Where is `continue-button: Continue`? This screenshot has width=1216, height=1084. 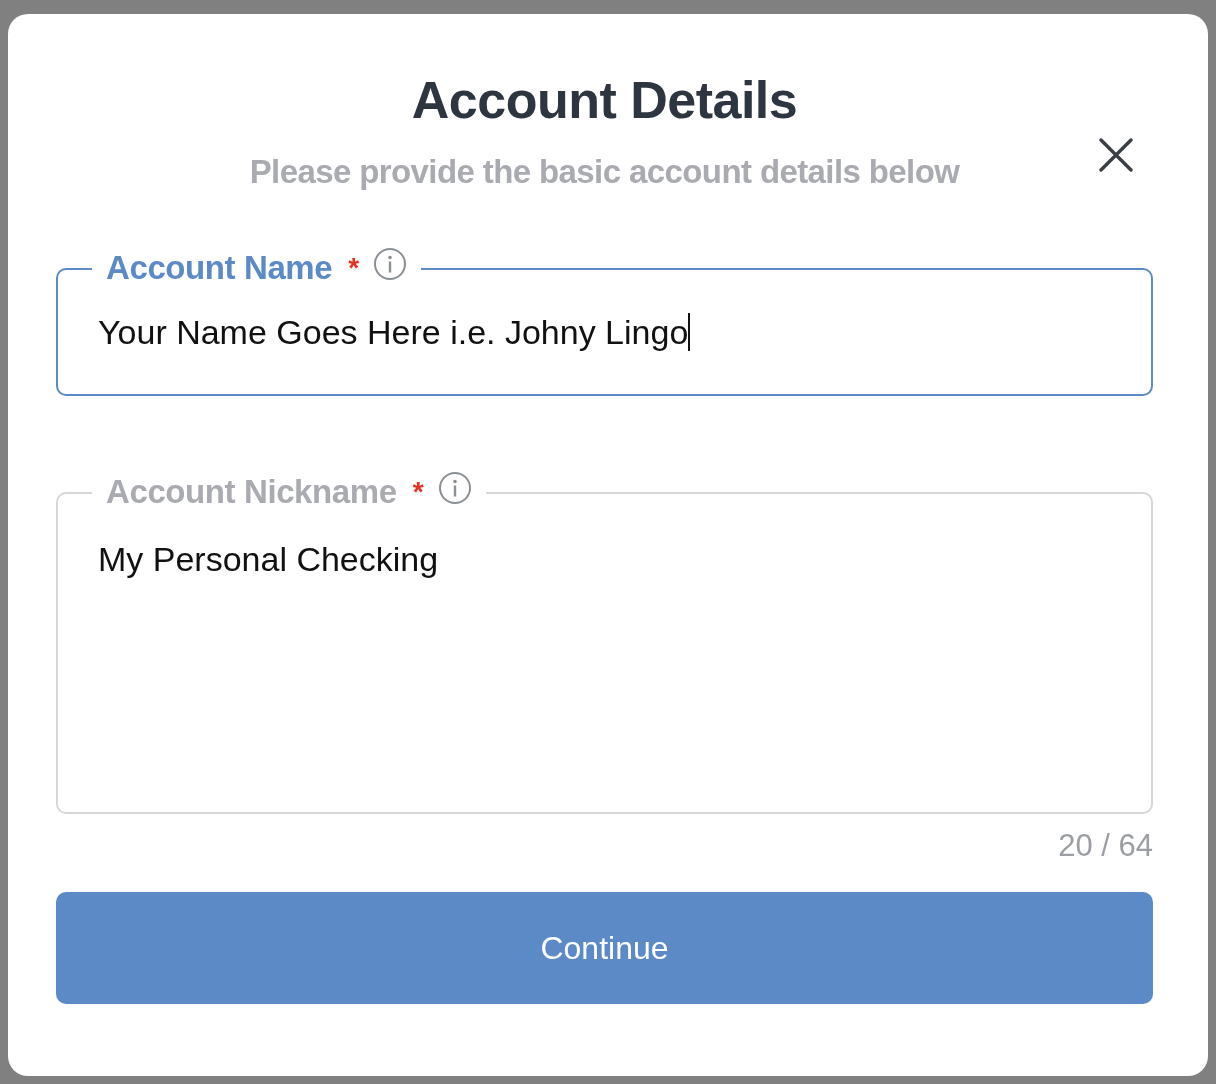
continue-button: Continue is located at coordinates (604, 948).